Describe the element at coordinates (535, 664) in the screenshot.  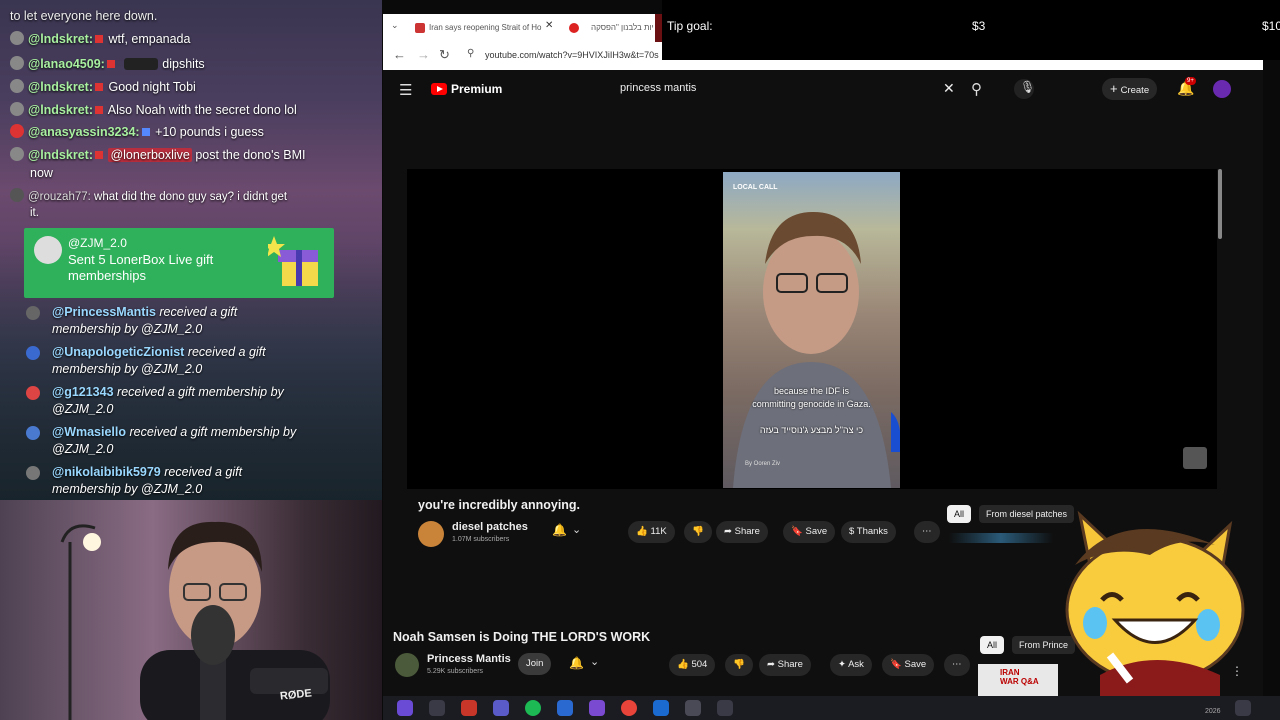
I see `join-button: Join` at that location.